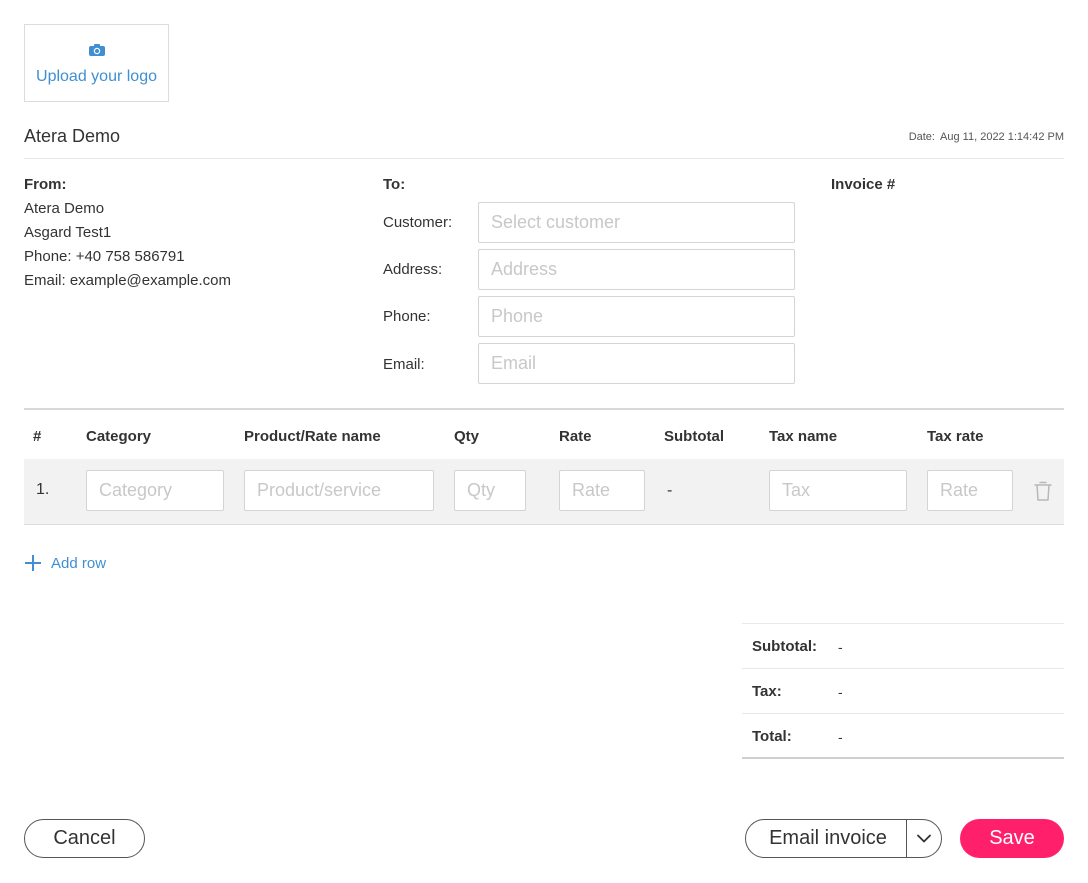  I want to click on chevron-down-icon, so click(924, 838).